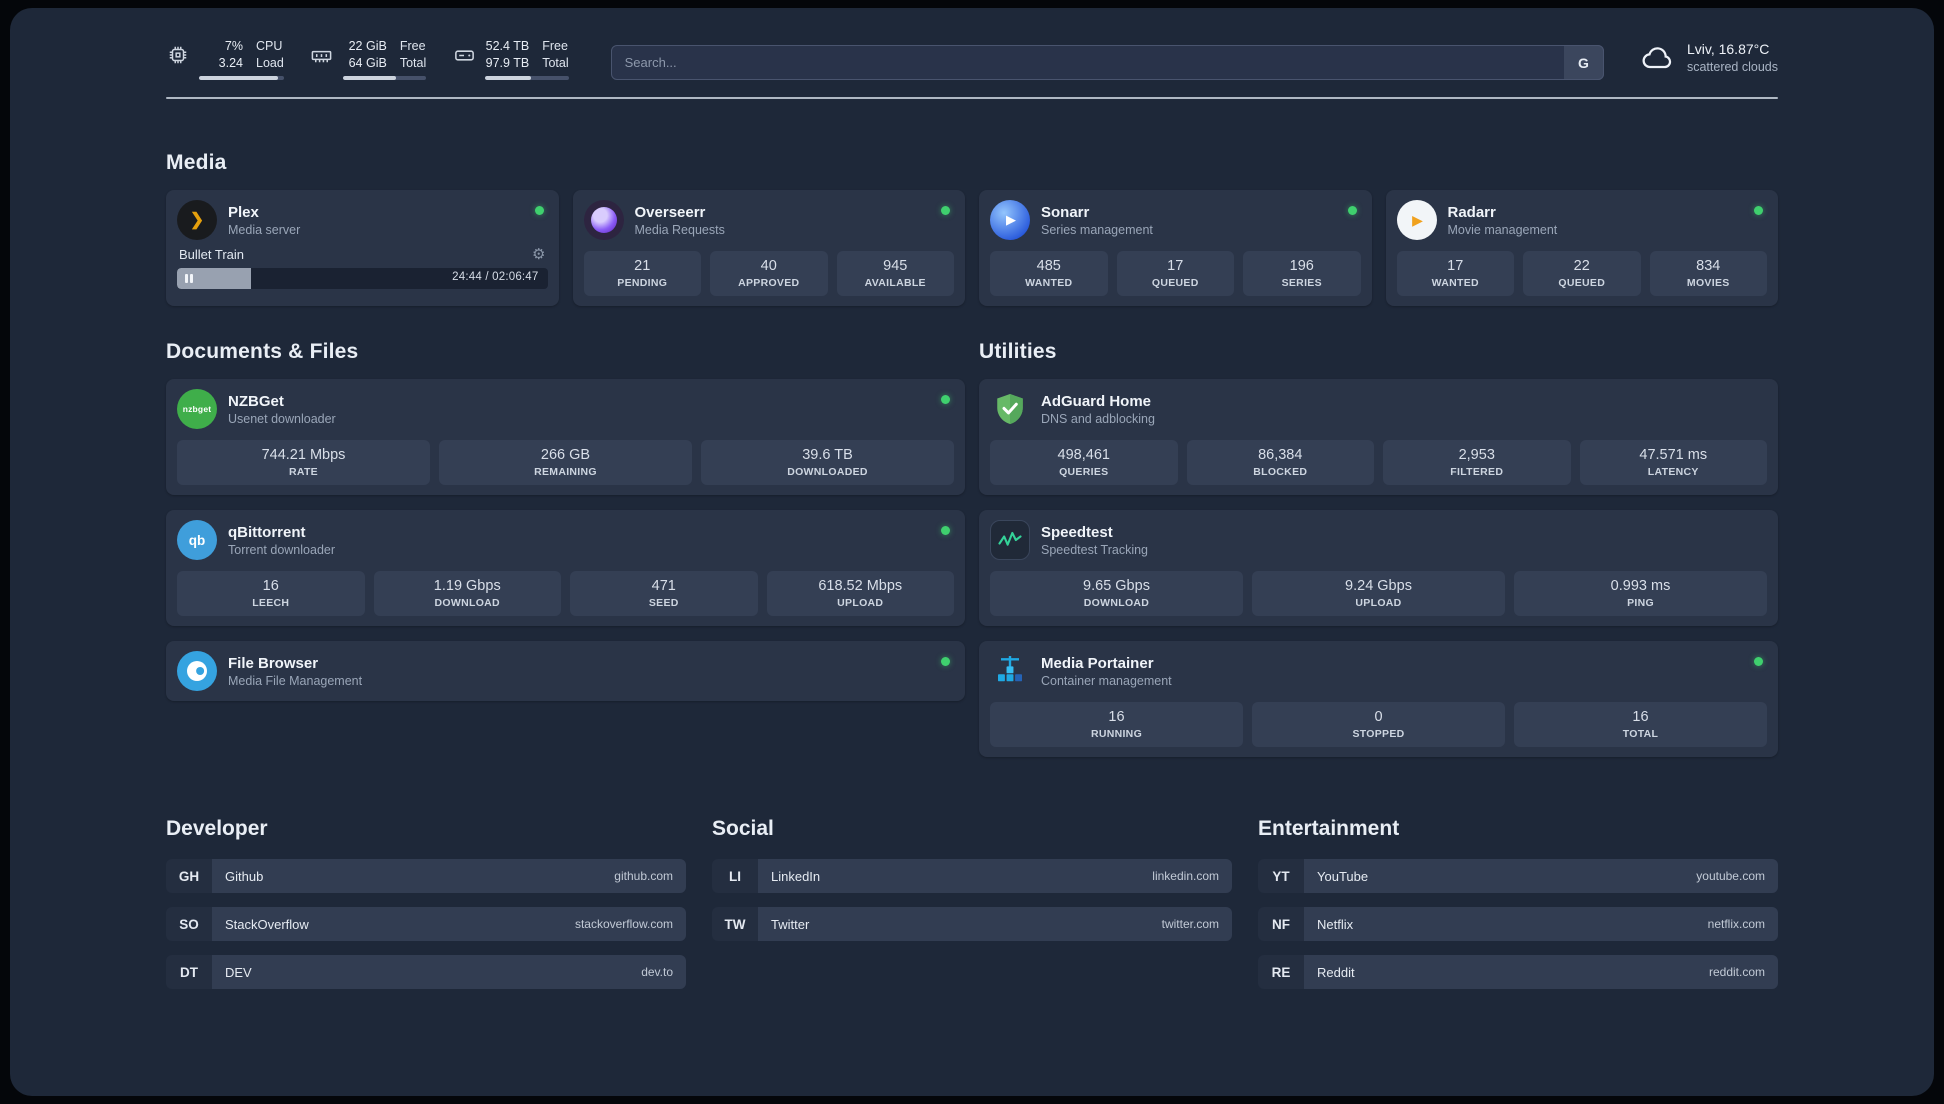 Image resolution: width=1944 pixels, height=1104 pixels. Describe the element at coordinates (1116, 724) in the screenshot. I see `stat-tile: 16 RUNNING` at that location.